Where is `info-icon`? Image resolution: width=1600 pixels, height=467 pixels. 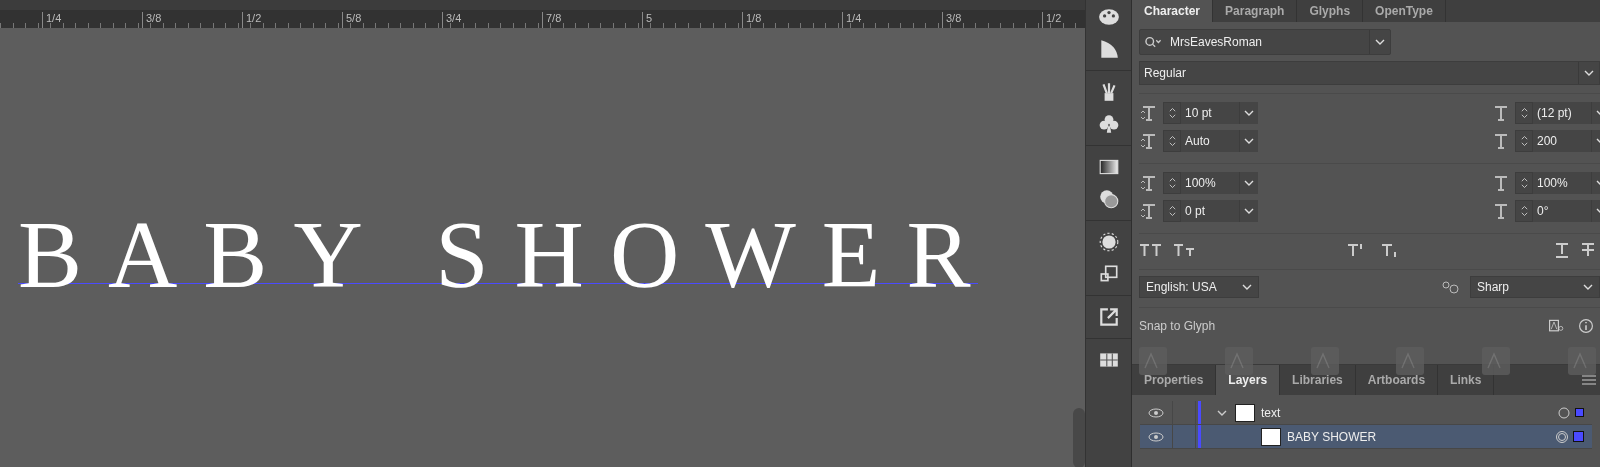 info-icon is located at coordinates (1586, 326).